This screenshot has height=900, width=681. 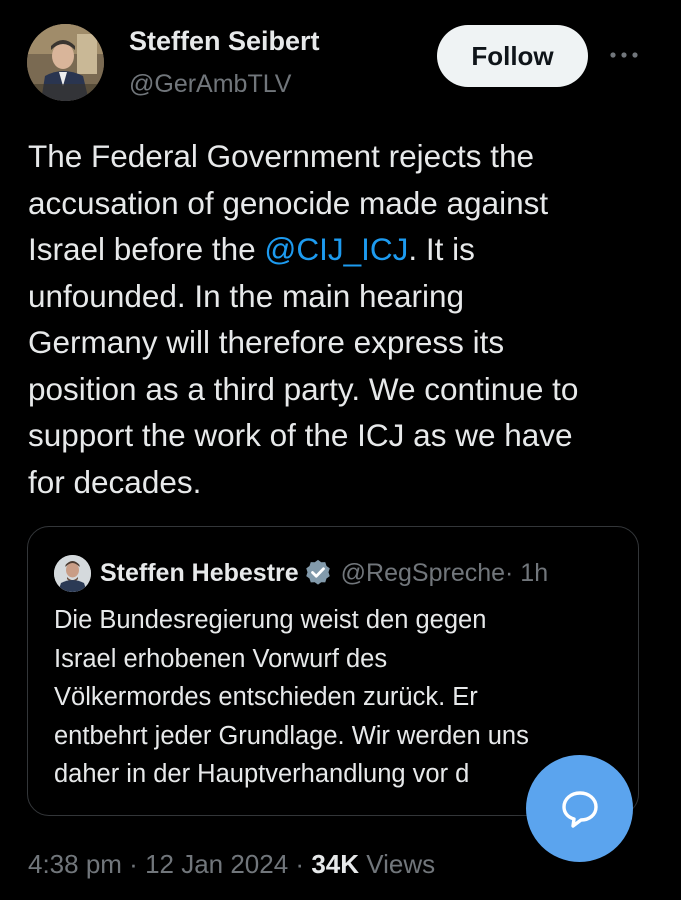 What do you see at coordinates (317, 572) in the screenshot?
I see `verified-badge-icon` at bounding box center [317, 572].